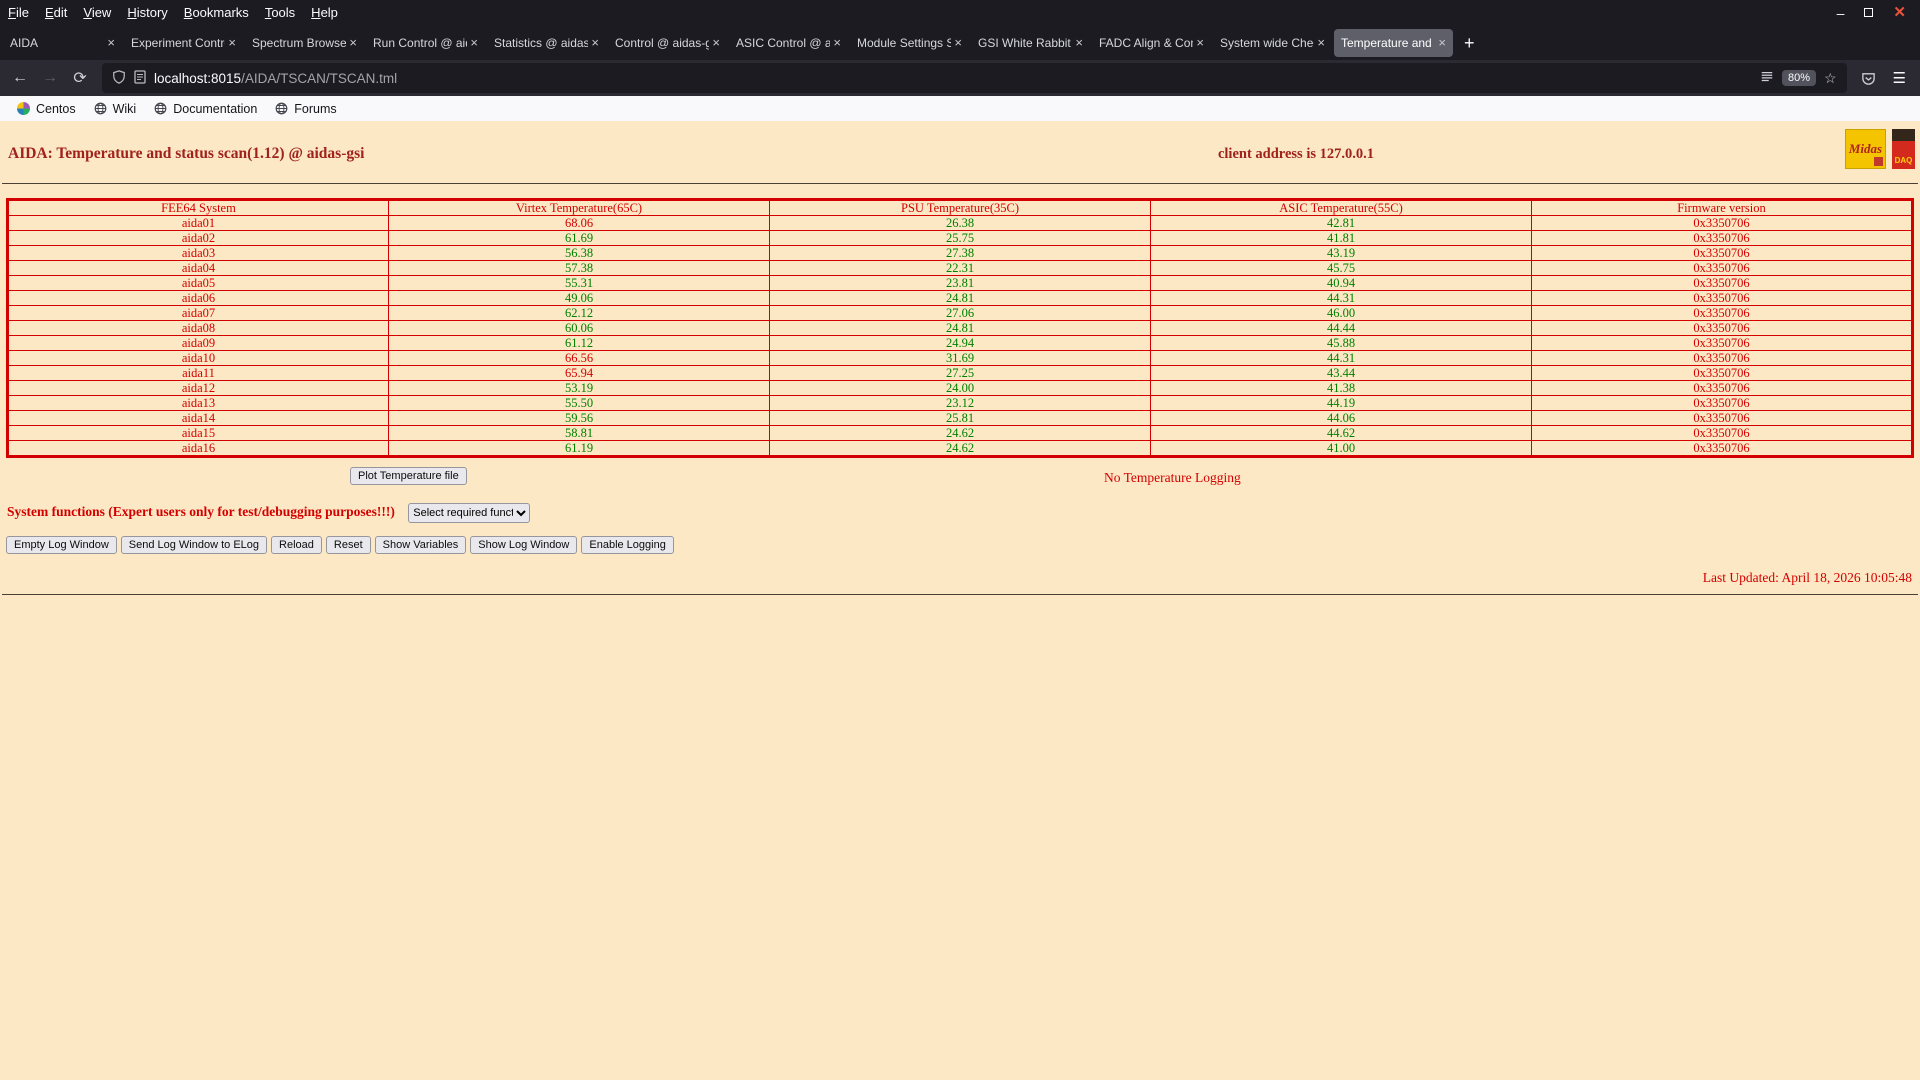 This screenshot has height=1080, width=1920. What do you see at coordinates (960, 207) in the screenshot?
I see `column-header-psu-temperature-35c: PSU Temperature(35C)` at bounding box center [960, 207].